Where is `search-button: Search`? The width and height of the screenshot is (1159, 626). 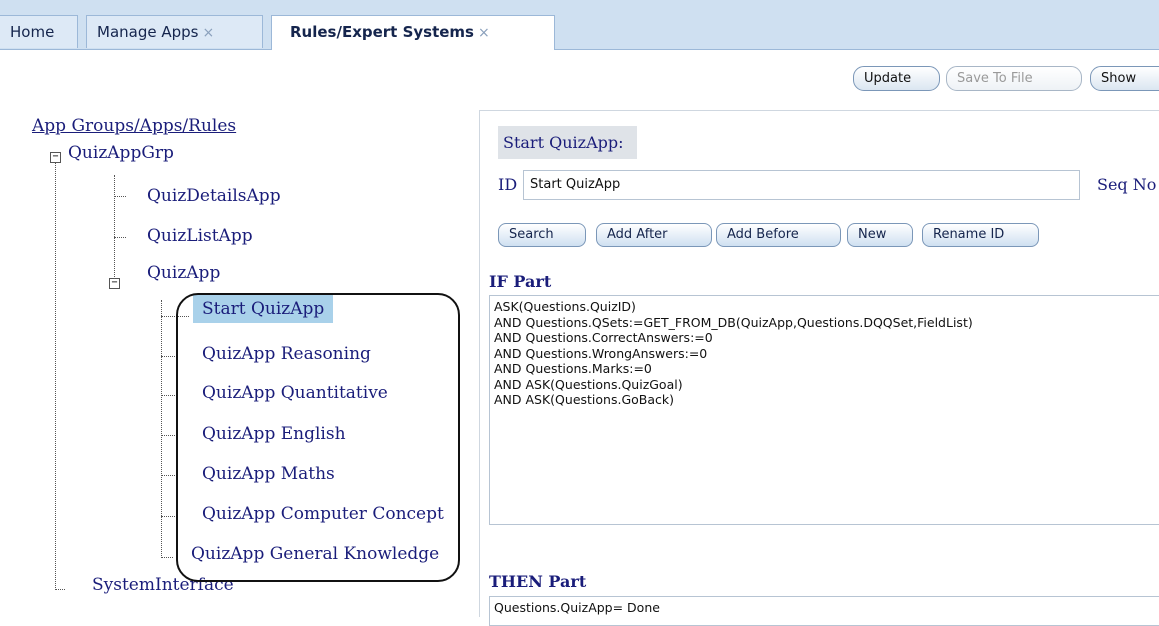 search-button: Search is located at coordinates (542, 235).